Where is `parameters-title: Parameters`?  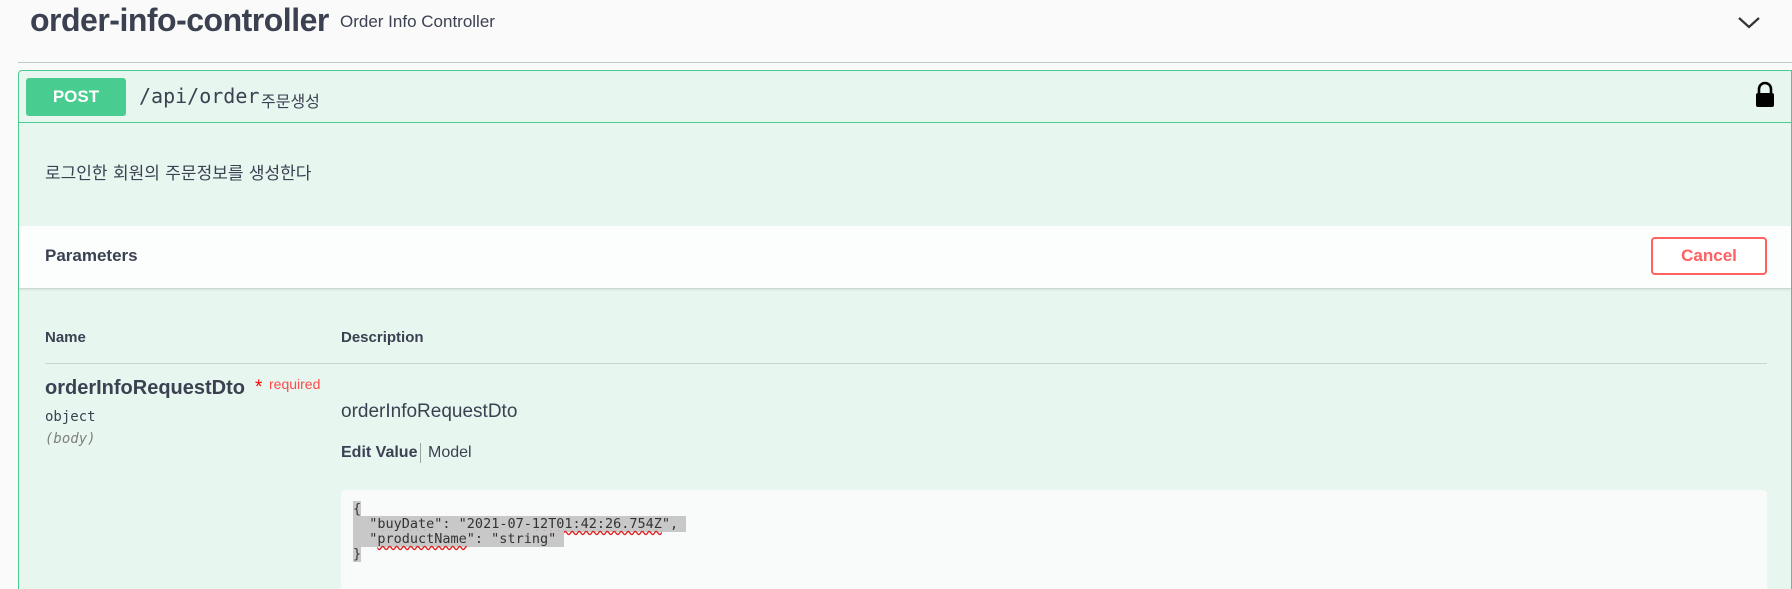 parameters-title: Parameters is located at coordinates (91, 255).